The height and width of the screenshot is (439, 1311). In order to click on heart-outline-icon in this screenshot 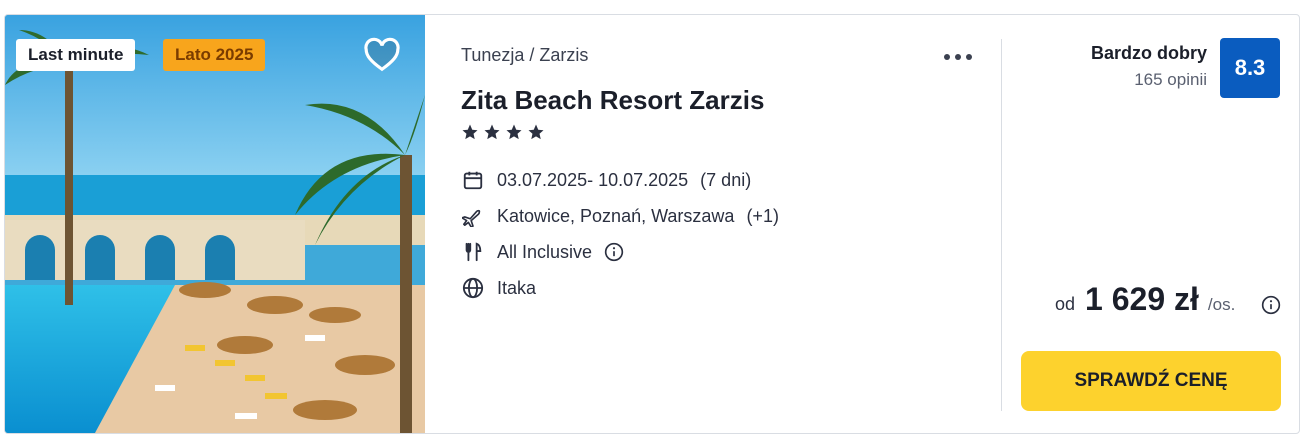, I will do `click(382, 54)`.